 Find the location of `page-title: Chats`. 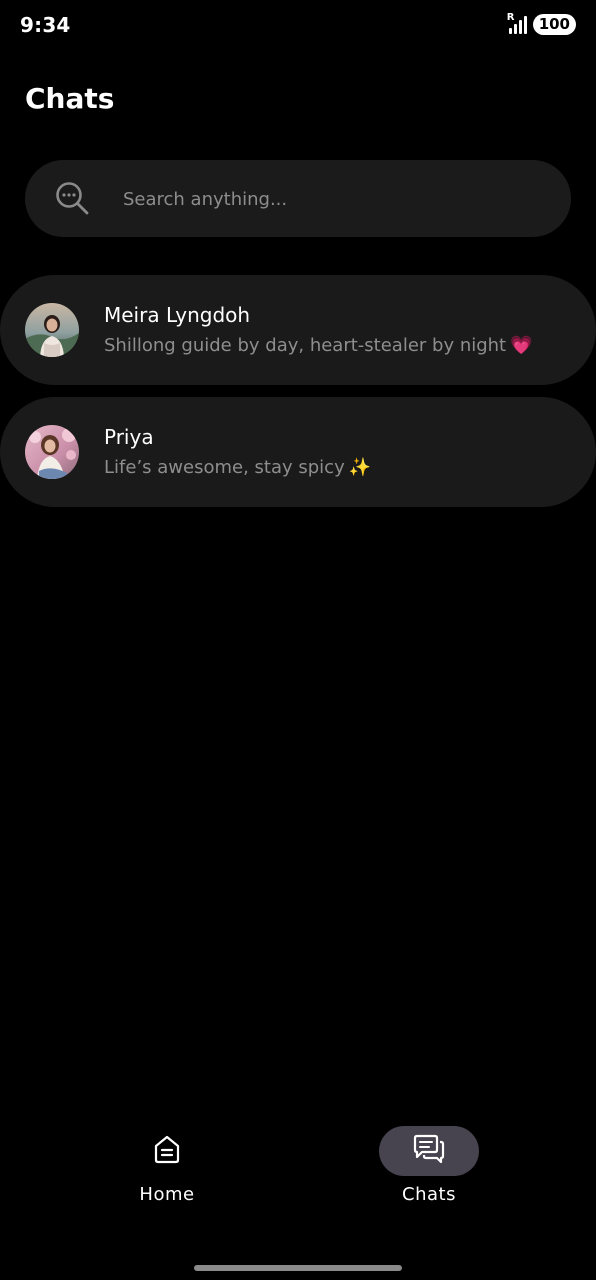

page-title: Chats is located at coordinates (70, 98).